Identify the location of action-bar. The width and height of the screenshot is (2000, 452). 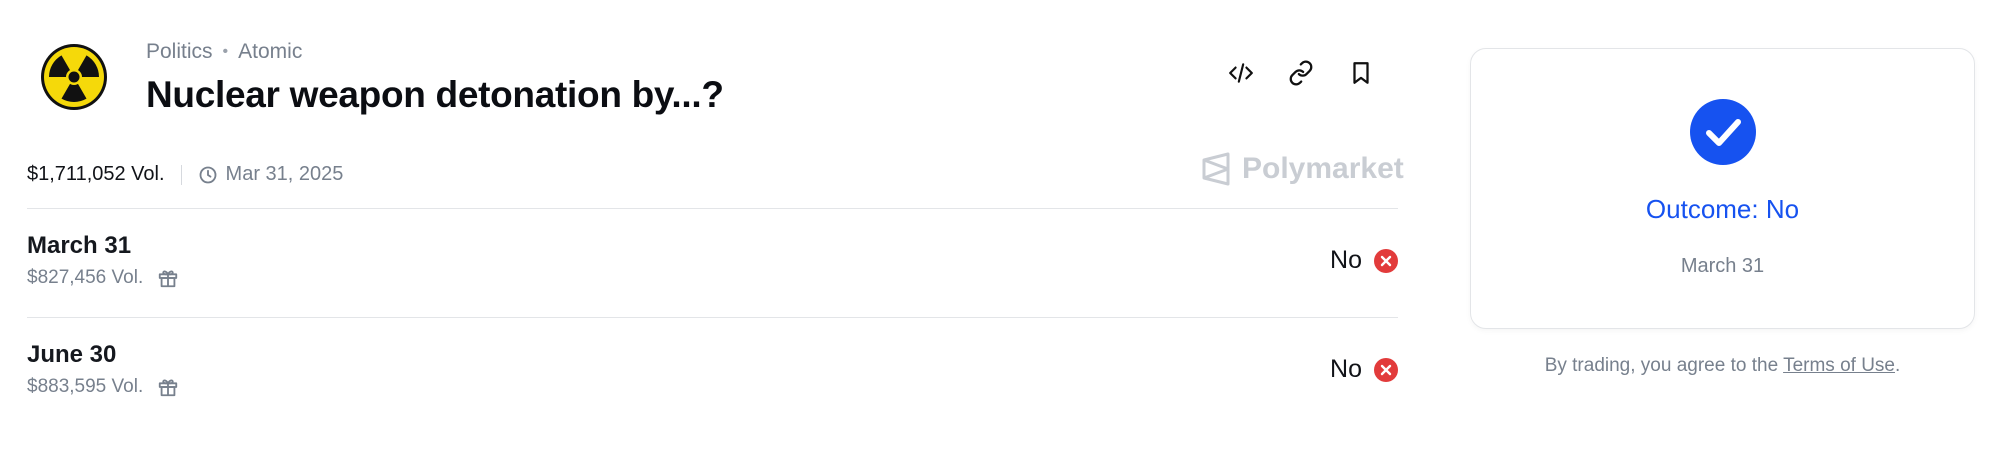
(1301, 73).